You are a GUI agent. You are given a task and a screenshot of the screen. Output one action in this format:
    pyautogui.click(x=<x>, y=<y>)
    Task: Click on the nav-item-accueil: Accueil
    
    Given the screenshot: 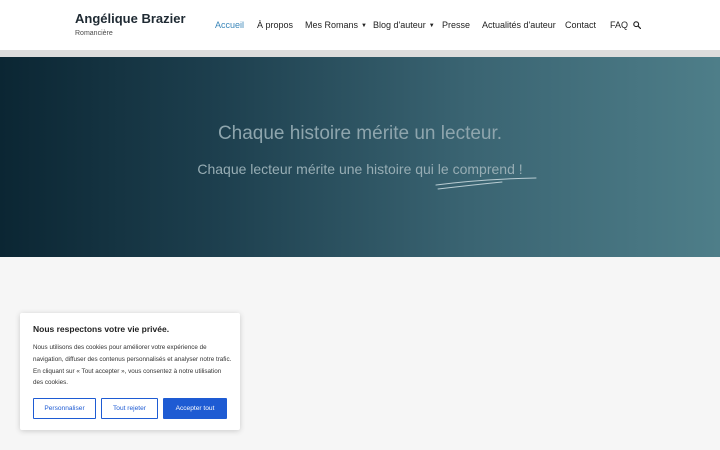 What is the action you would take?
    pyautogui.click(x=229, y=25)
    